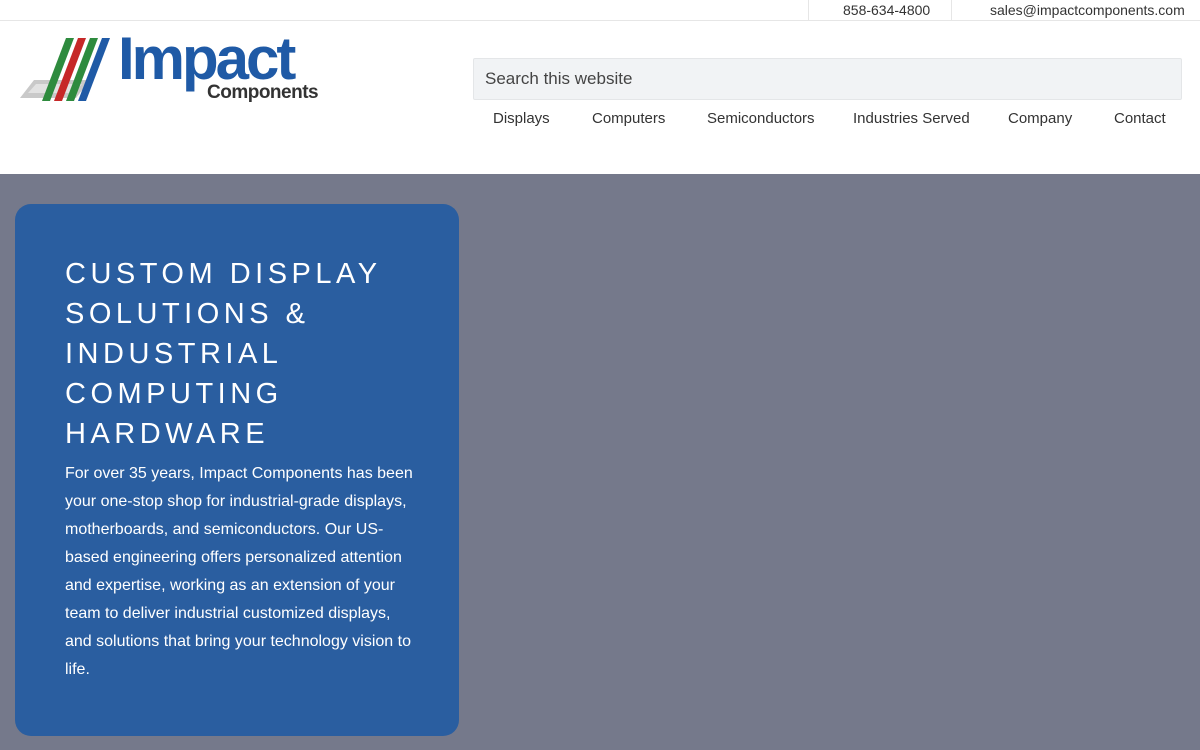  I want to click on site-logo: Impact Components, so click(175, 67).